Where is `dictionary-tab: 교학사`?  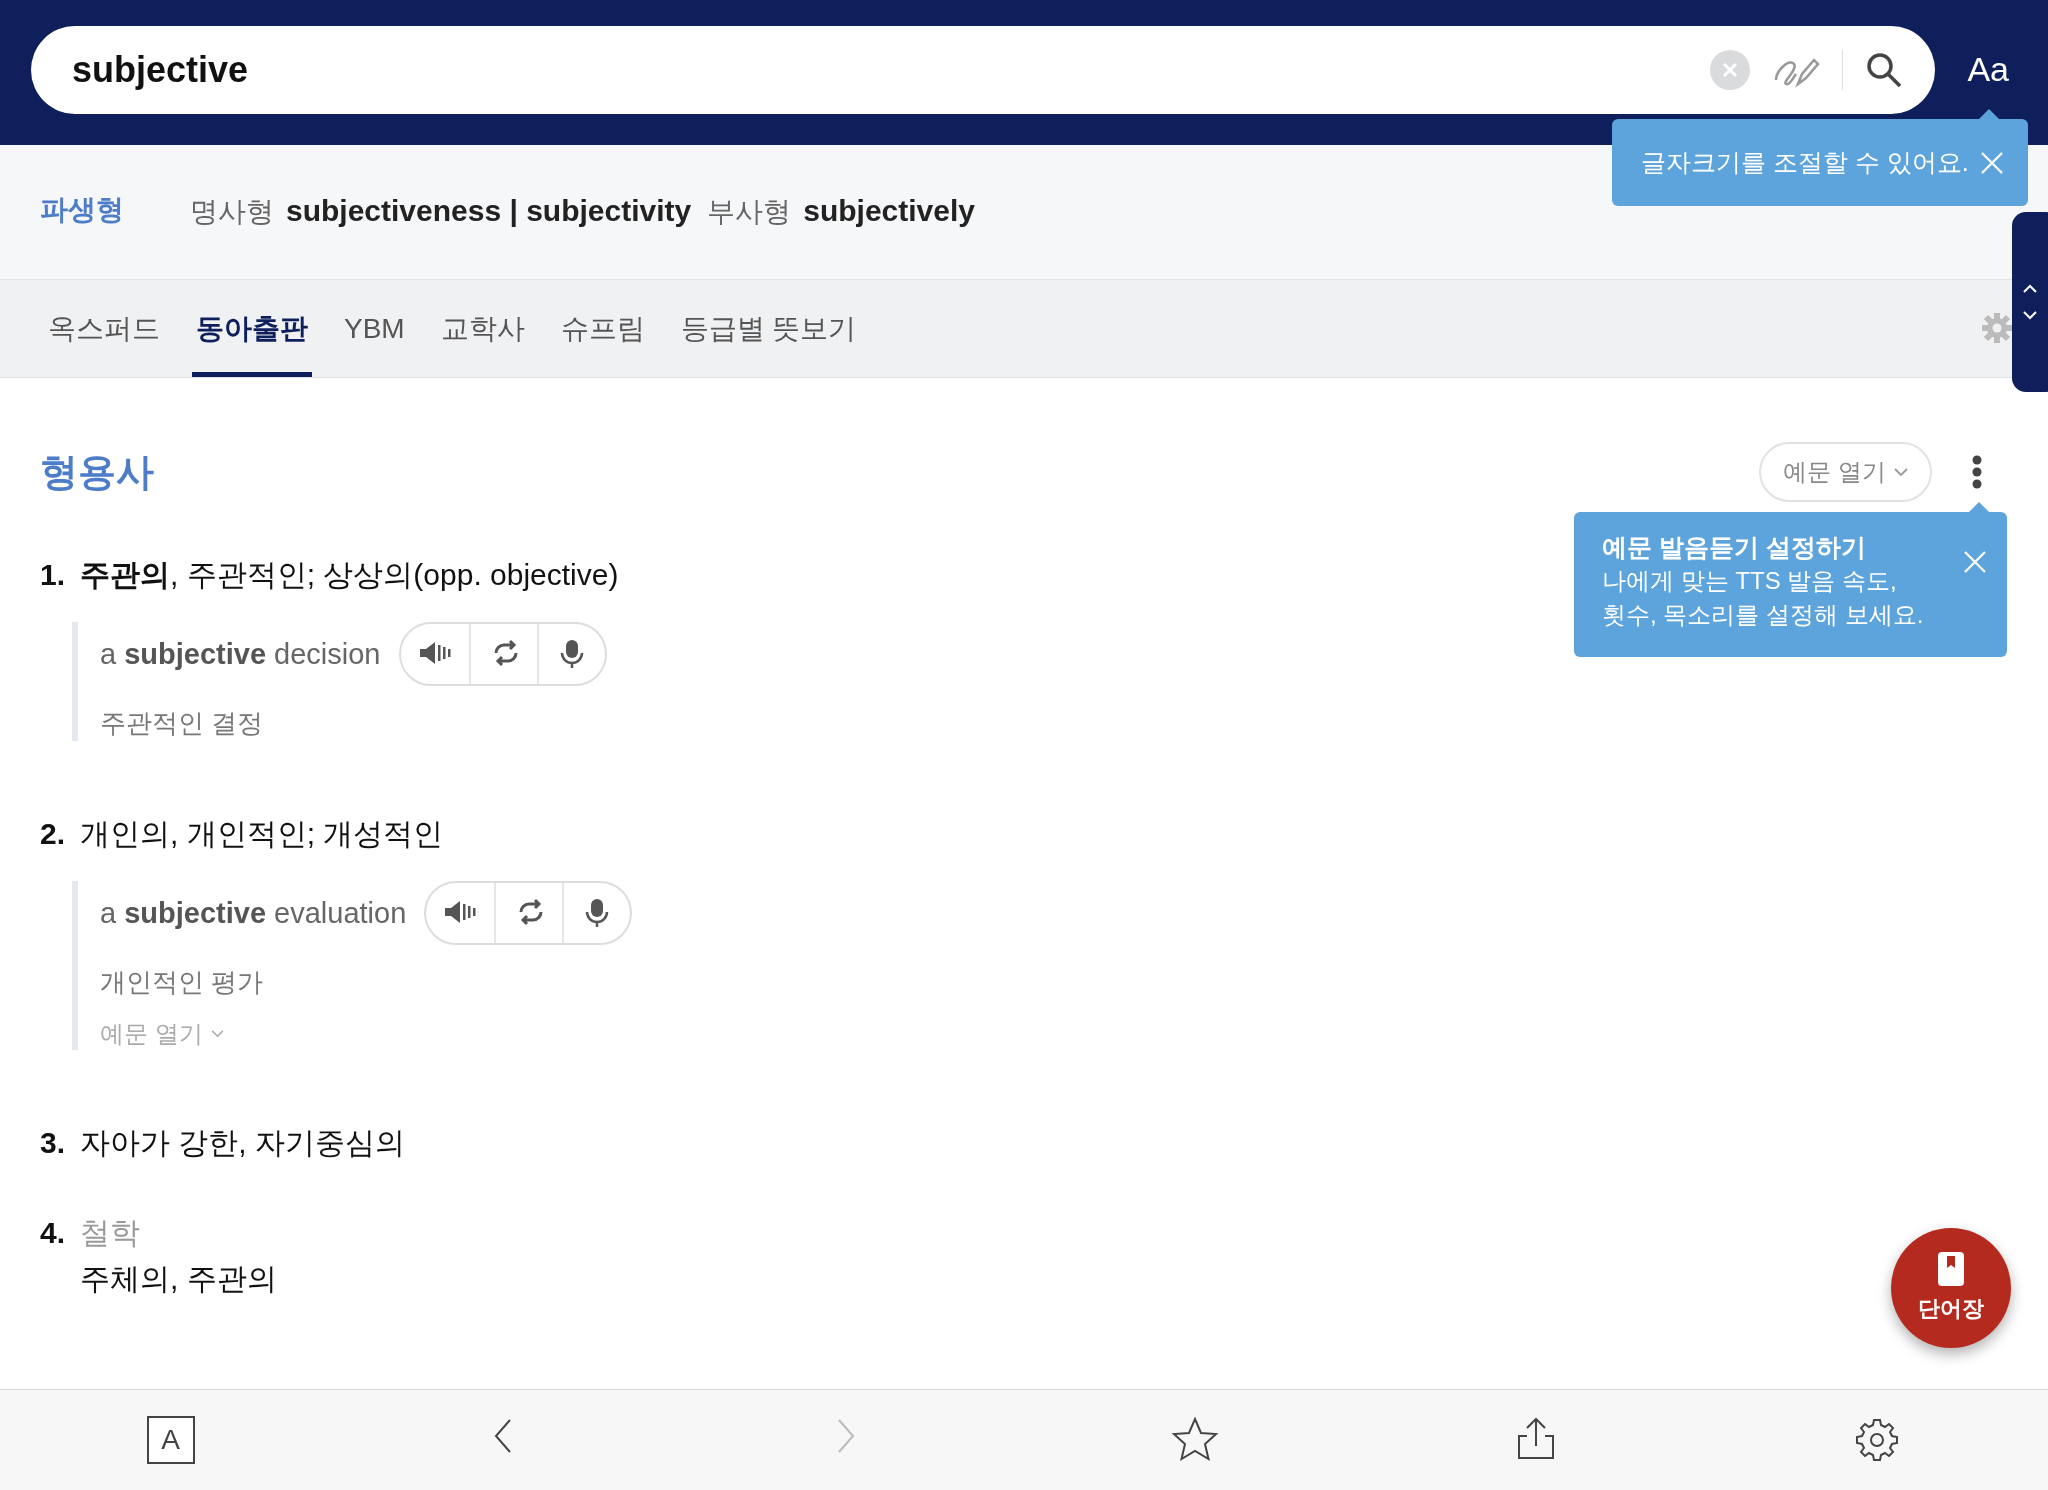
dictionary-tab: 교학사 is located at coordinates (482, 328).